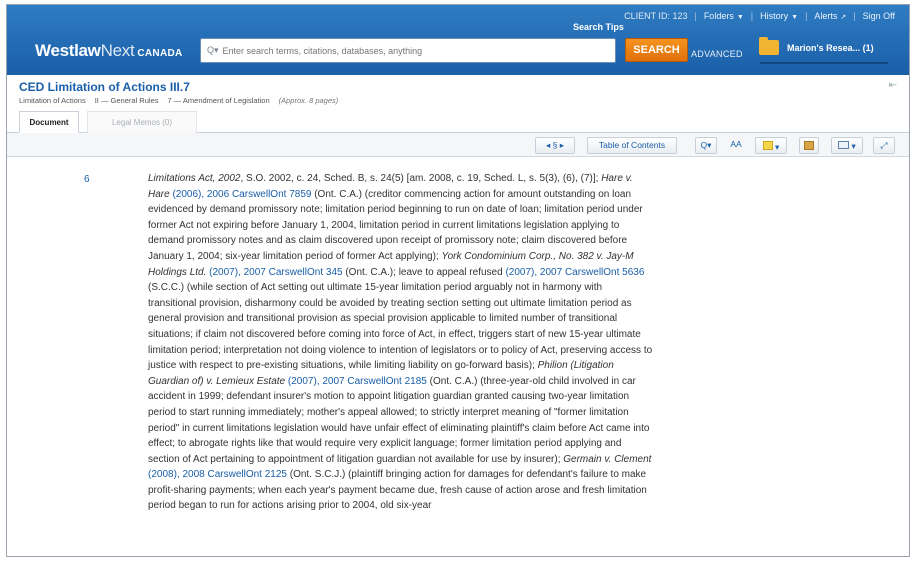  What do you see at coordinates (52, 100) in the screenshot?
I see `breadcrumb-item: Limitation of Actions` at bounding box center [52, 100].